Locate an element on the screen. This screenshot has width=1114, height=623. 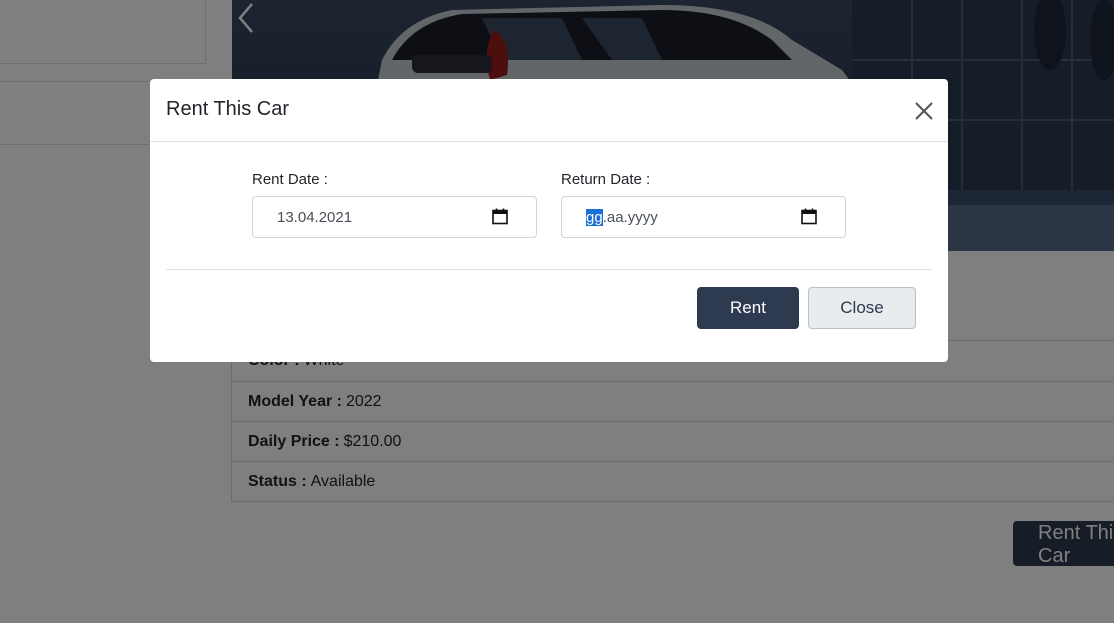
return-date-rest: .aa.yyyy is located at coordinates (630, 217).